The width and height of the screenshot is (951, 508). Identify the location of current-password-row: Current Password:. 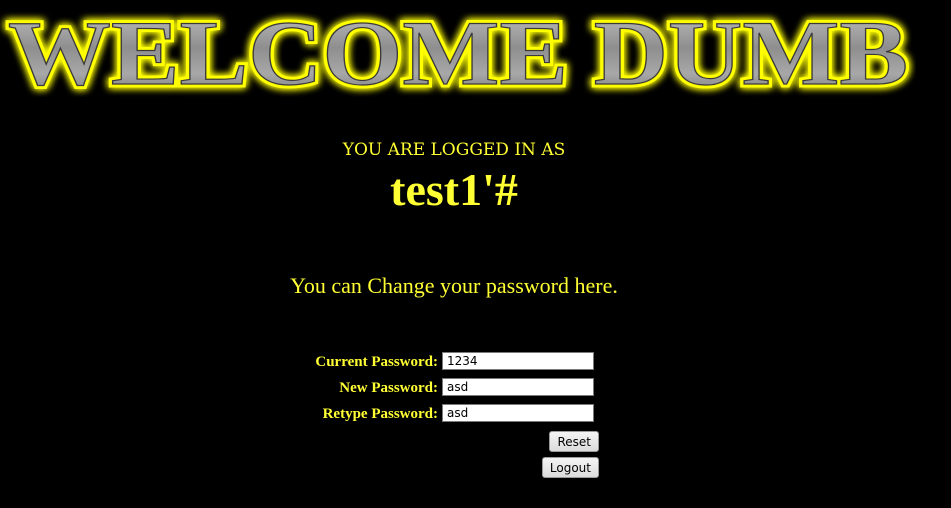
(452, 363).